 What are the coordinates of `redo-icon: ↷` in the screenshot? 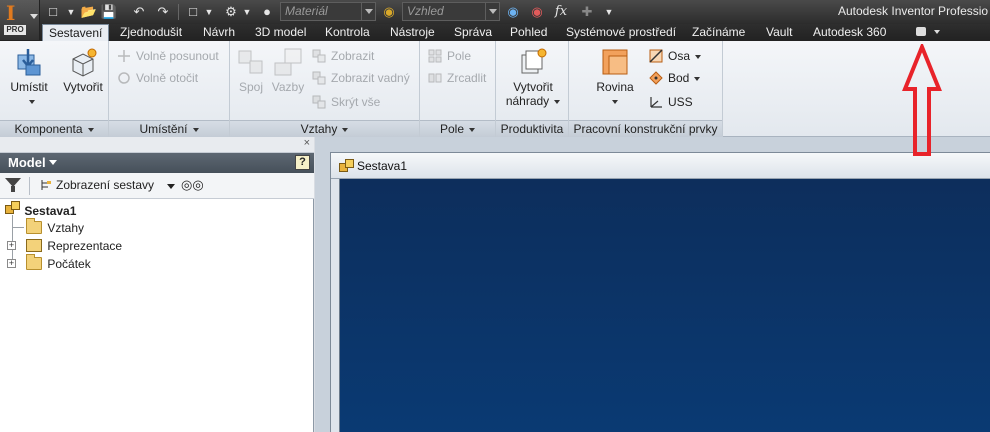 It's located at (163, 12).